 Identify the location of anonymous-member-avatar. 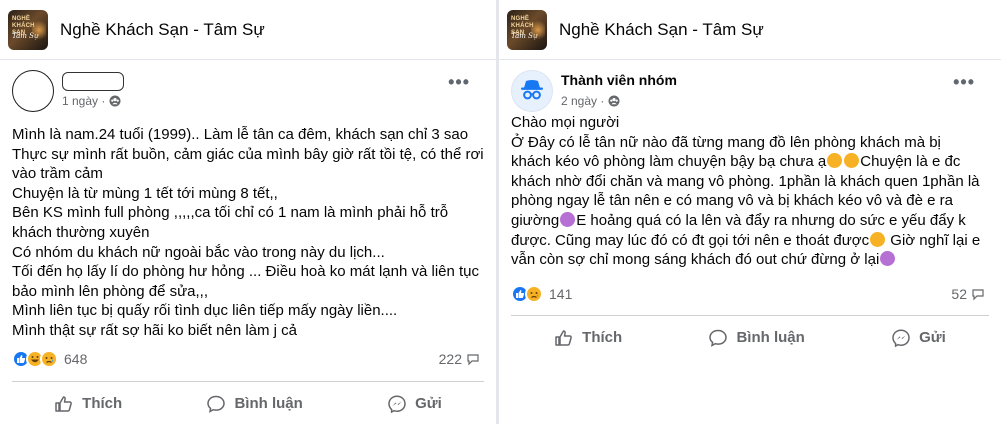
(532, 91).